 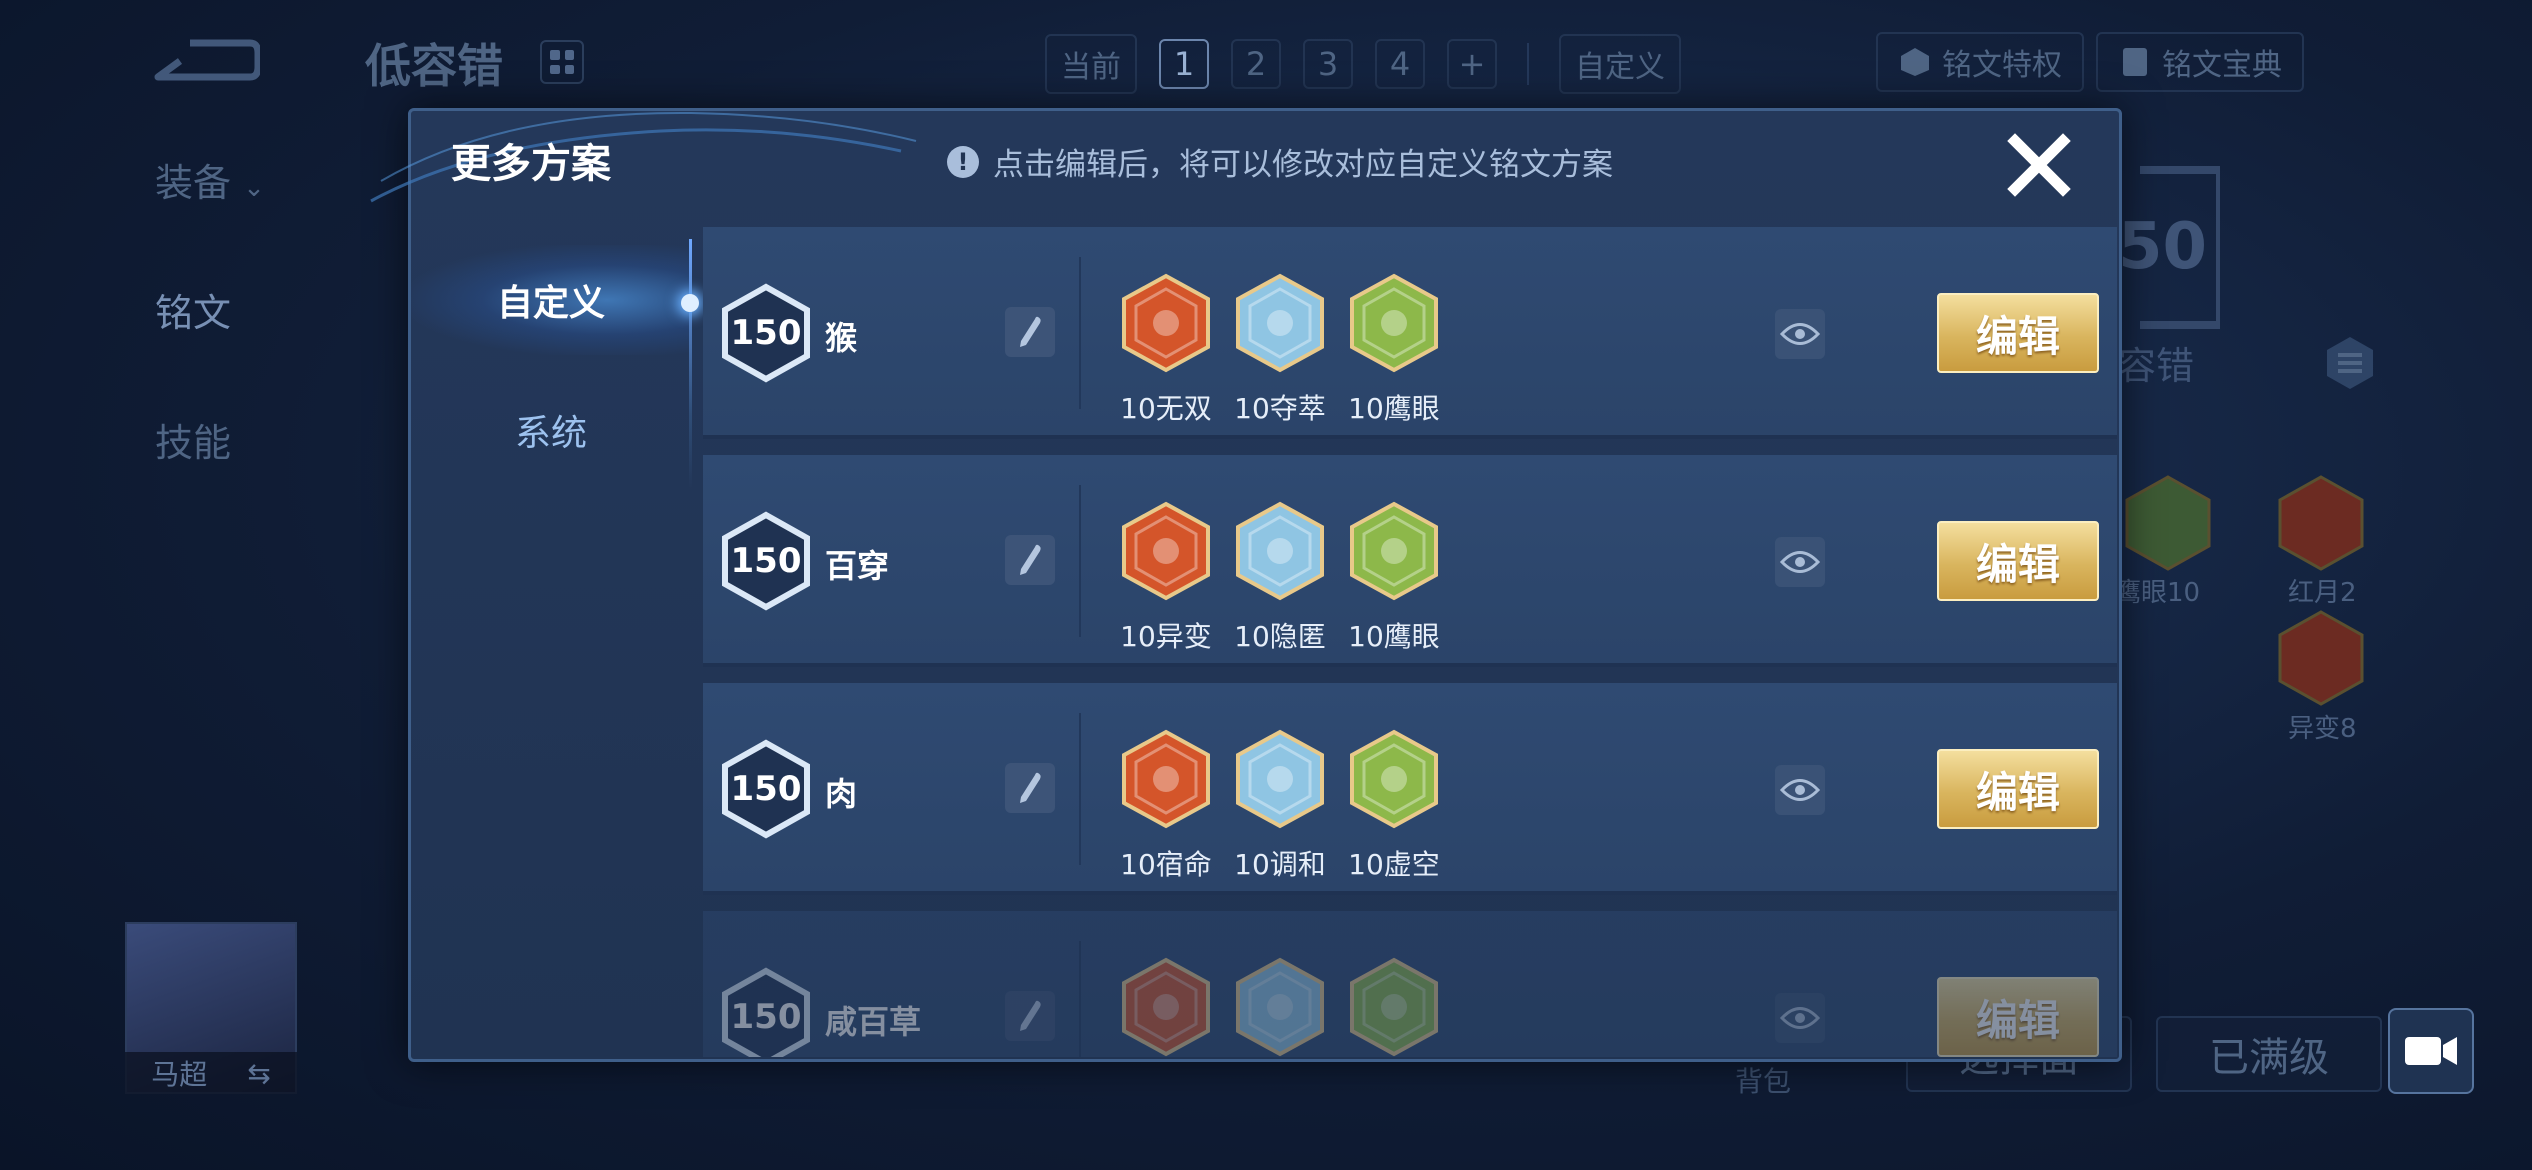 What do you see at coordinates (1256, 64) in the screenshot?
I see `page-tab-2: 2` at bounding box center [1256, 64].